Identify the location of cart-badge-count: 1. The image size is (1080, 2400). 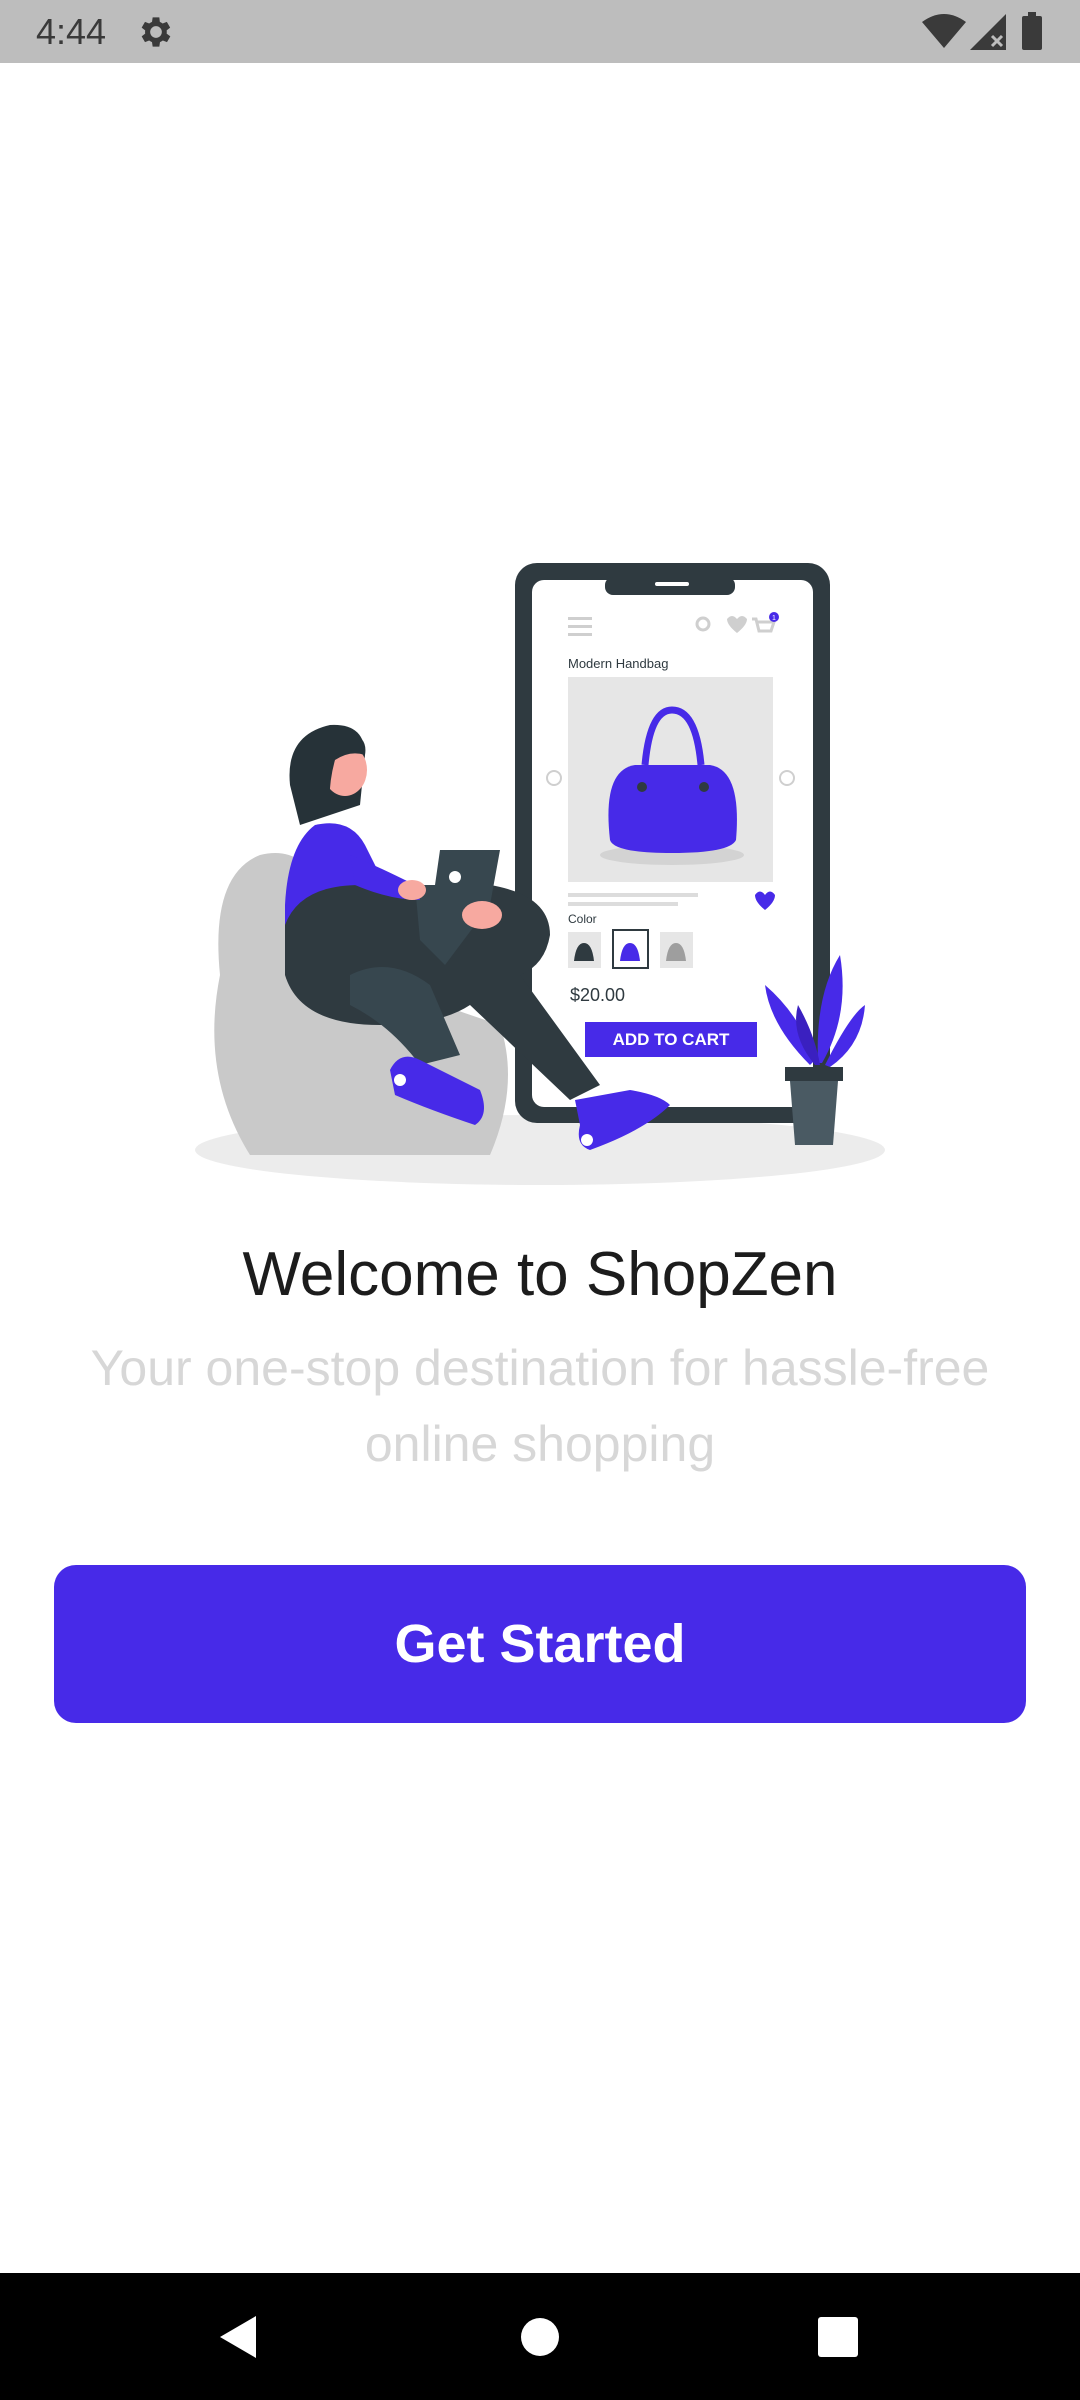
(774, 618).